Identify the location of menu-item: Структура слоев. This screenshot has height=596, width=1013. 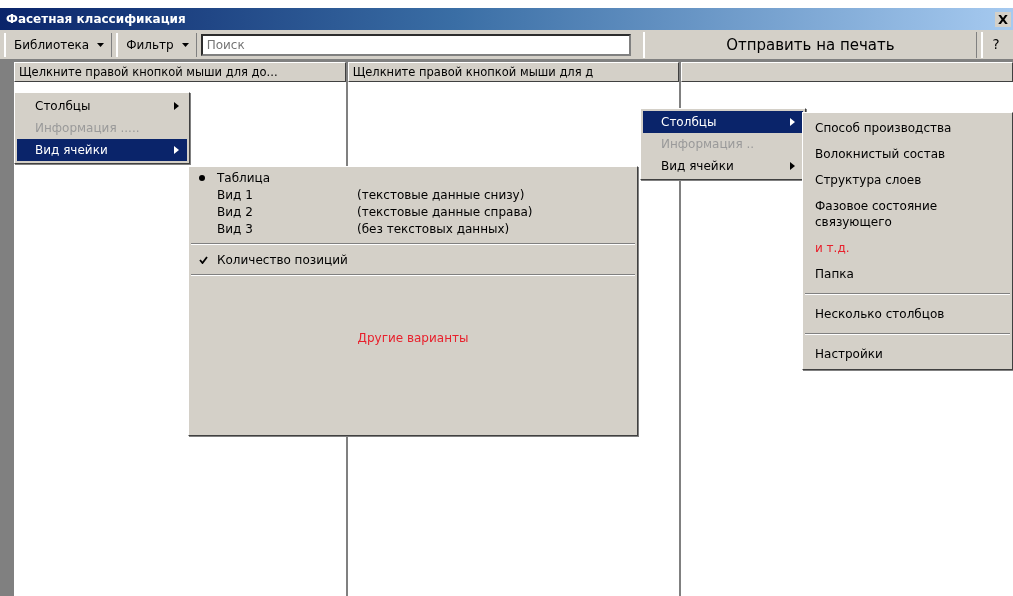
(907, 180).